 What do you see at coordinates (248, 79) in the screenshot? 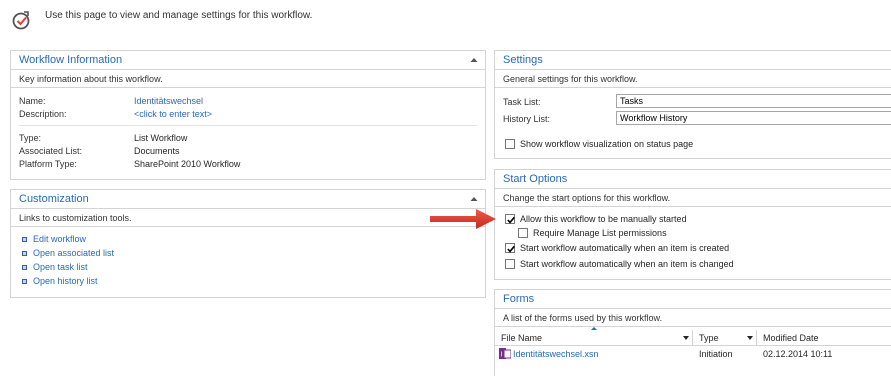
I see `panel-subtitle: Key information about this workflow.` at bounding box center [248, 79].